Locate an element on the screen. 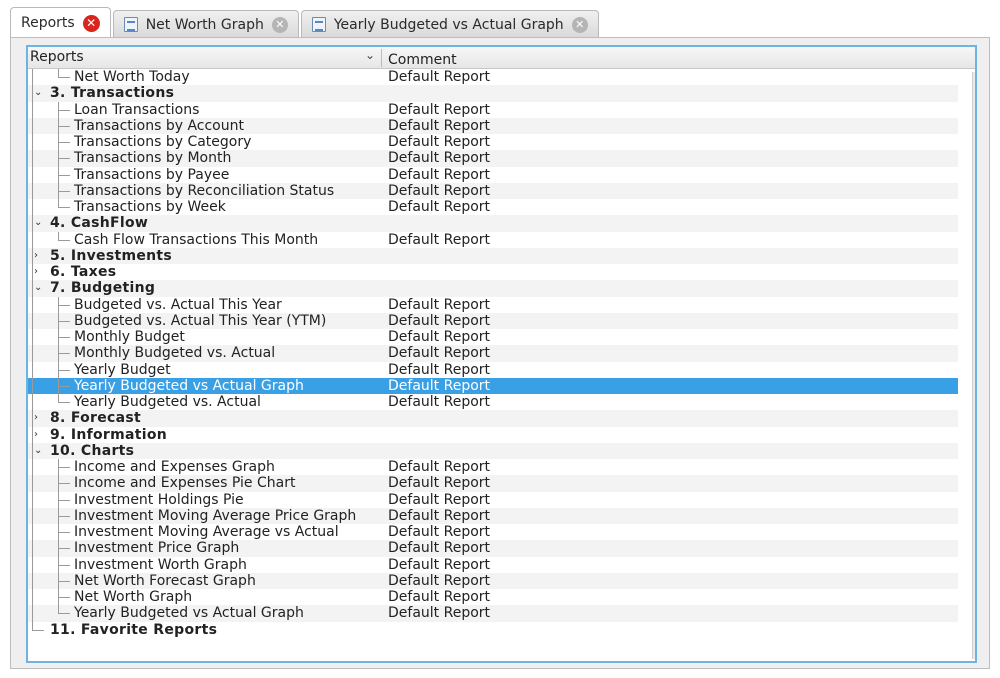 The height and width of the screenshot is (678, 1000). report-name: Net Worth Today is located at coordinates (132, 77).